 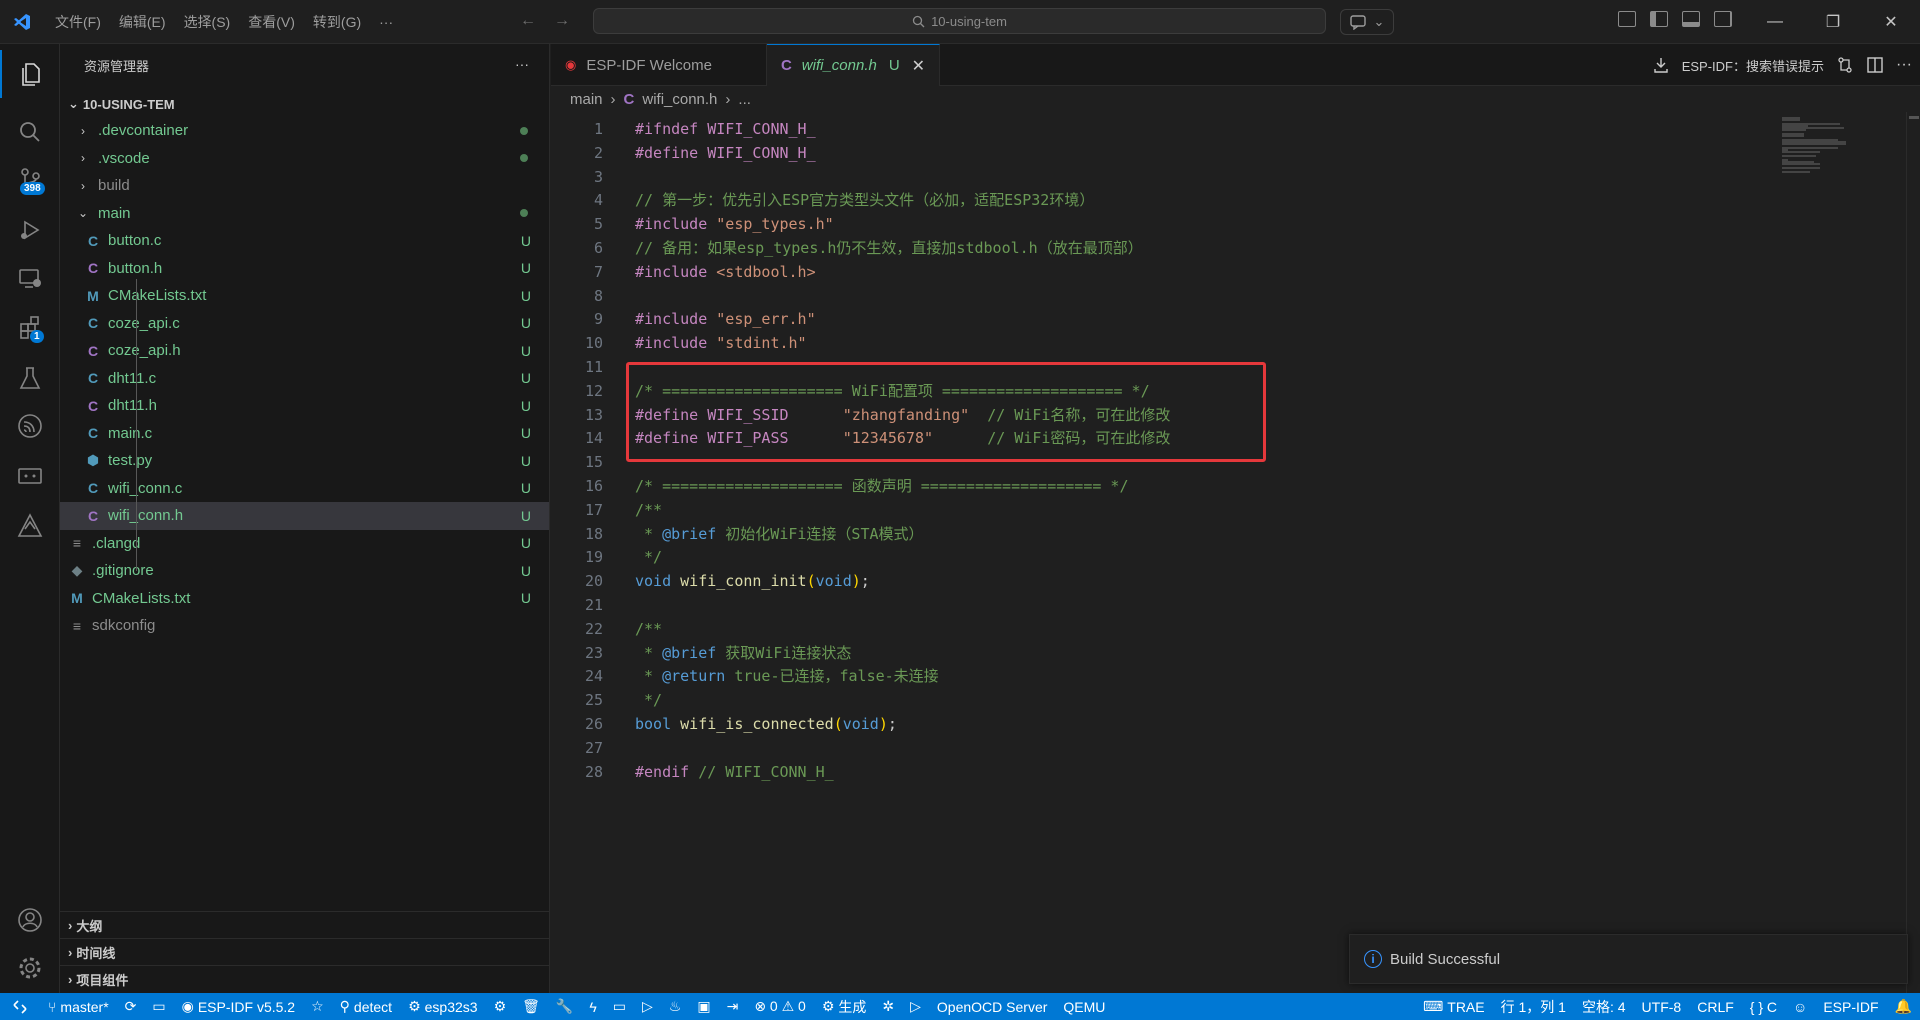 What do you see at coordinates (30, 378) in the screenshot?
I see `testing-button` at bounding box center [30, 378].